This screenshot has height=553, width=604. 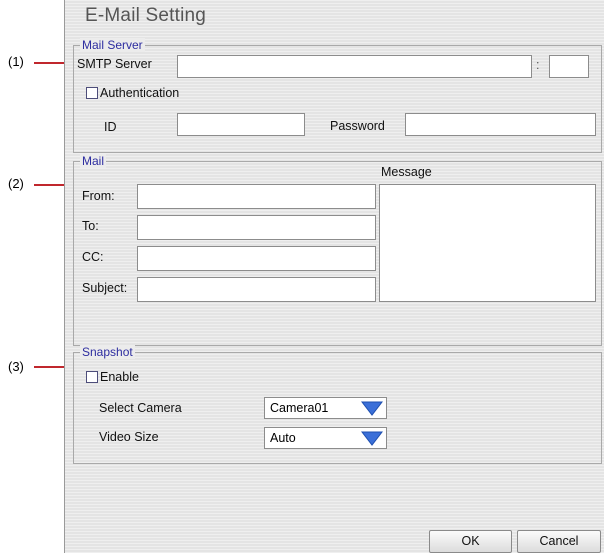 What do you see at coordinates (325, 438) in the screenshot?
I see `video-size-dropdown: Auto` at bounding box center [325, 438].